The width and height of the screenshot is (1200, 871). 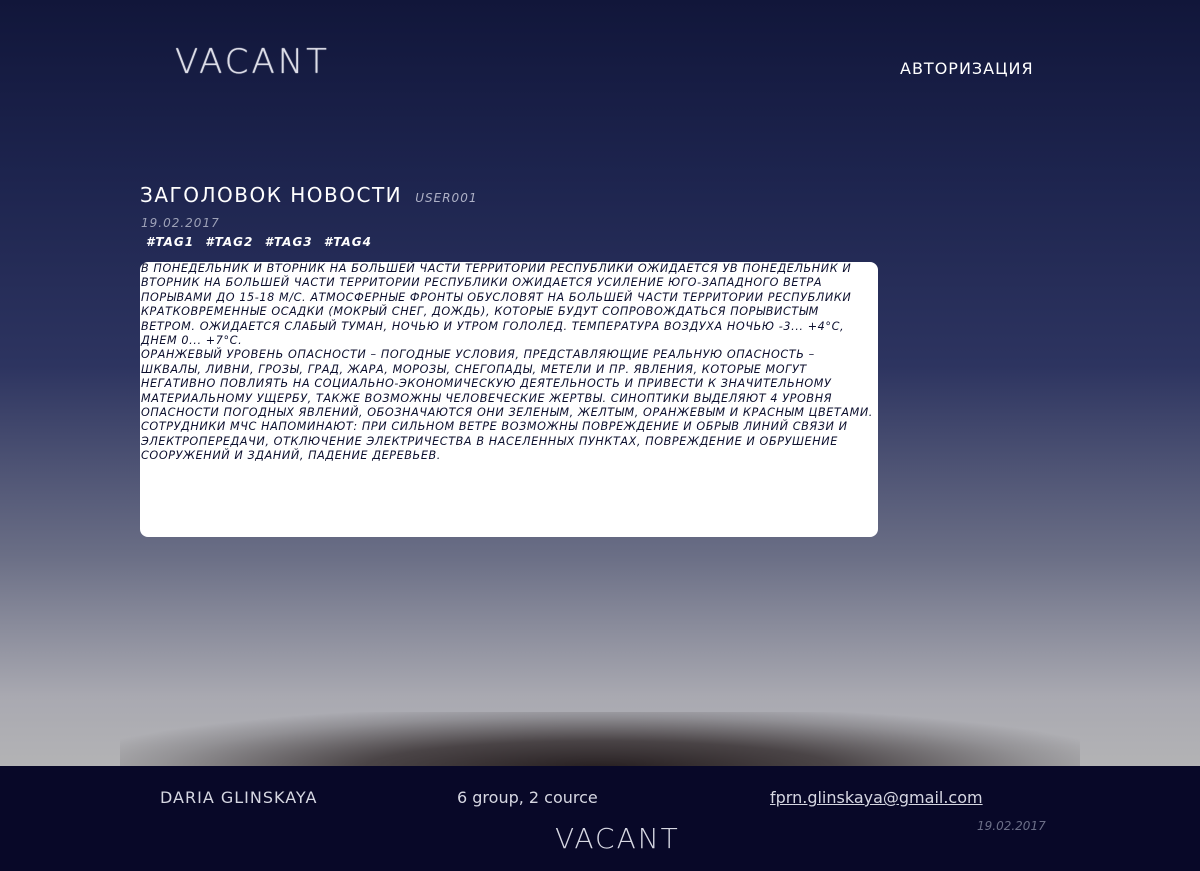 I want to click on tag-link: #tag1, so click(x=170, y=242).